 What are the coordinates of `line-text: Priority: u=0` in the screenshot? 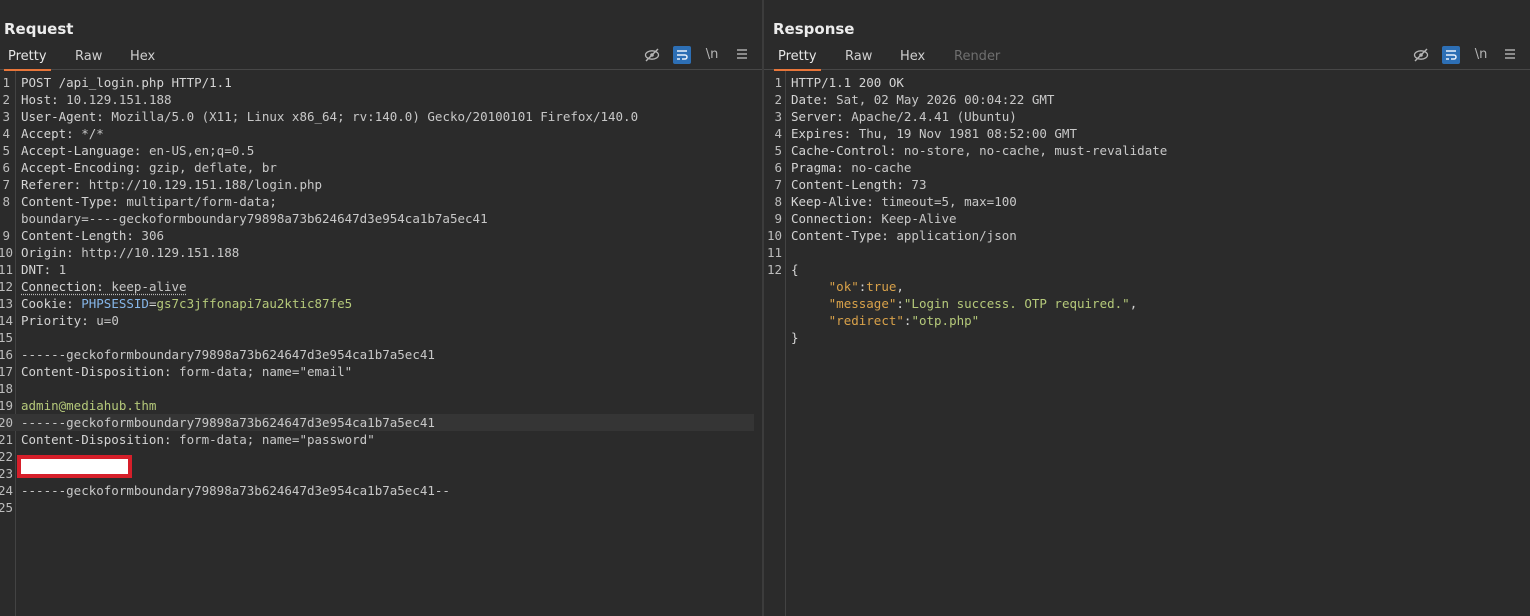 It's located at (70, 320).